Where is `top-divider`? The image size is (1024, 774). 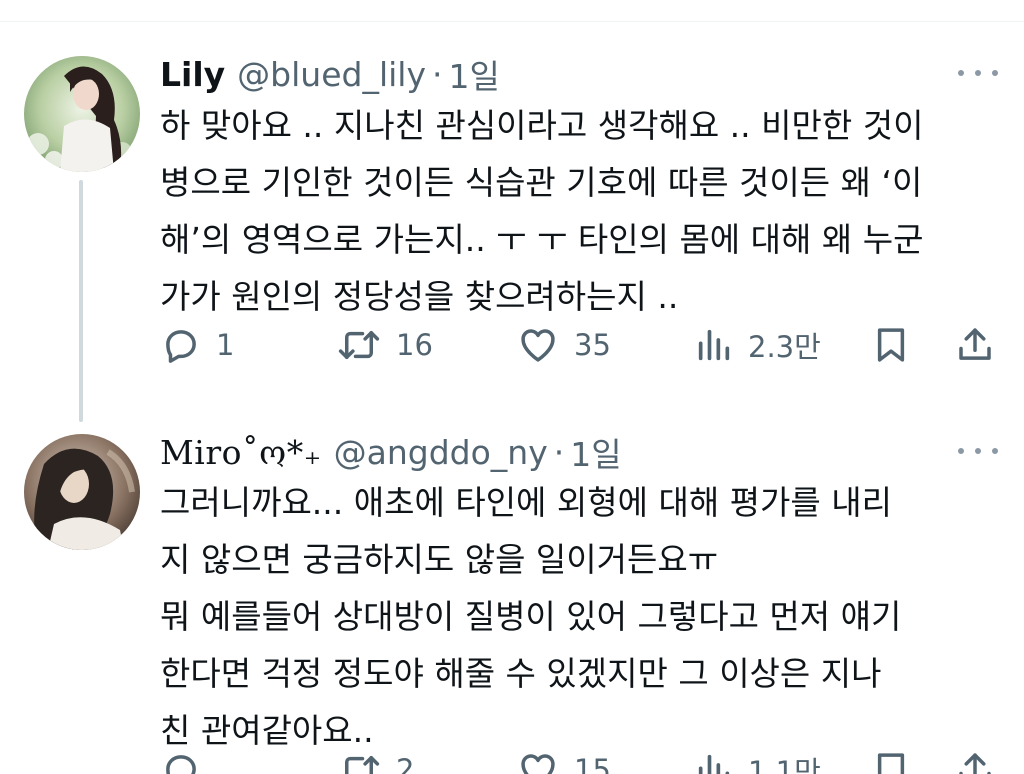 top-divider is located at coordinates (512, 21).